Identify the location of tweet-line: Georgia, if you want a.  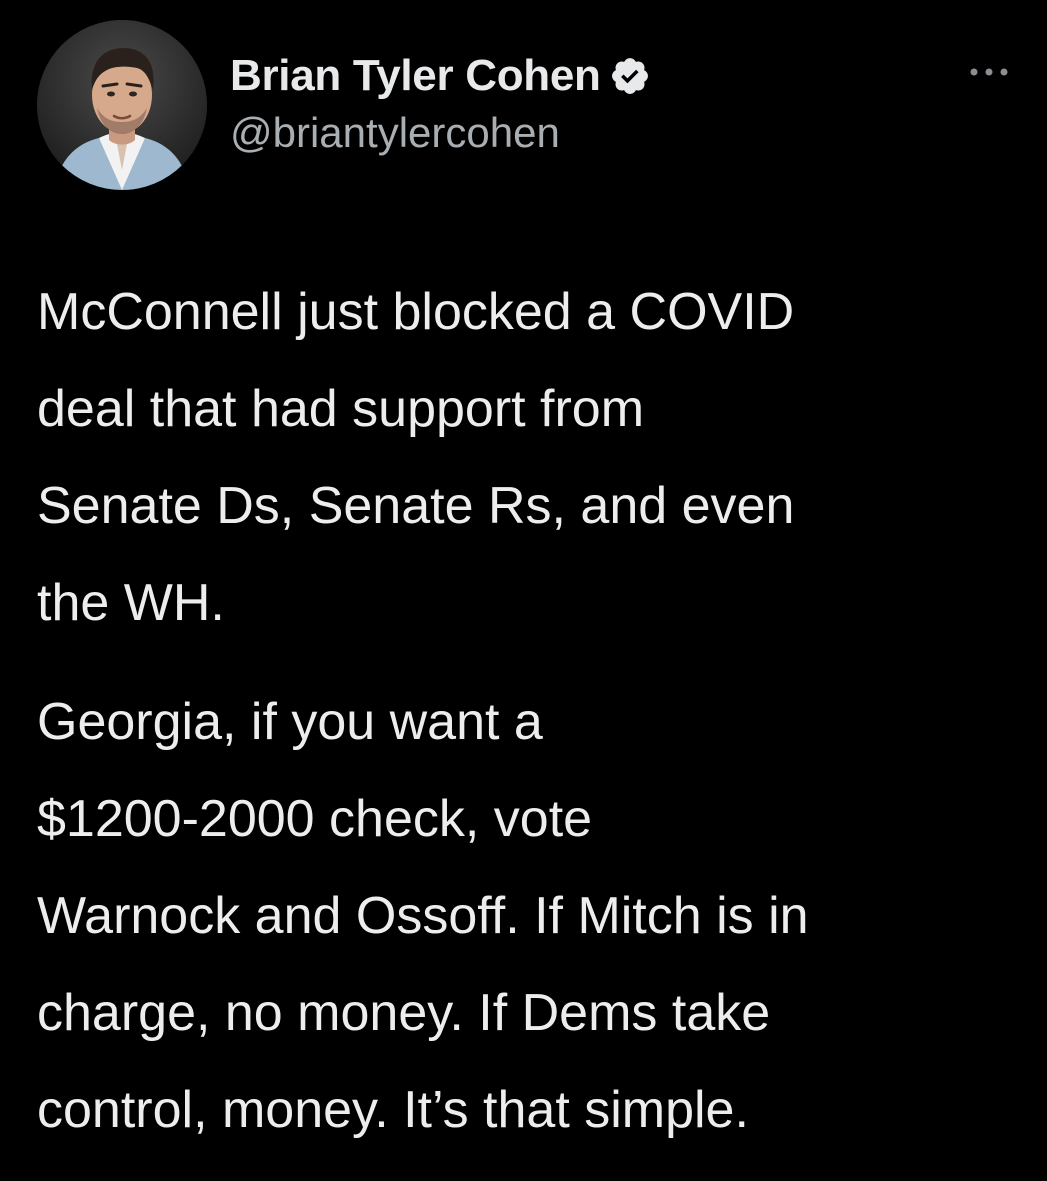
(290, 722).